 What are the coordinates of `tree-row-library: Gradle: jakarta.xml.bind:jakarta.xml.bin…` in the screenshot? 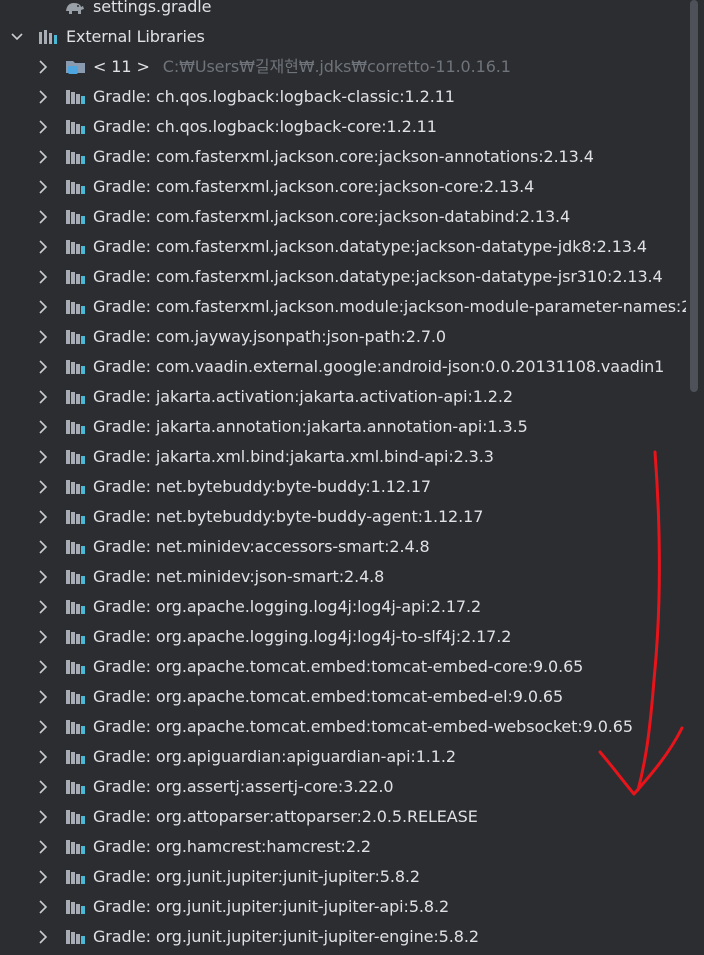 It's located at (343, 457).